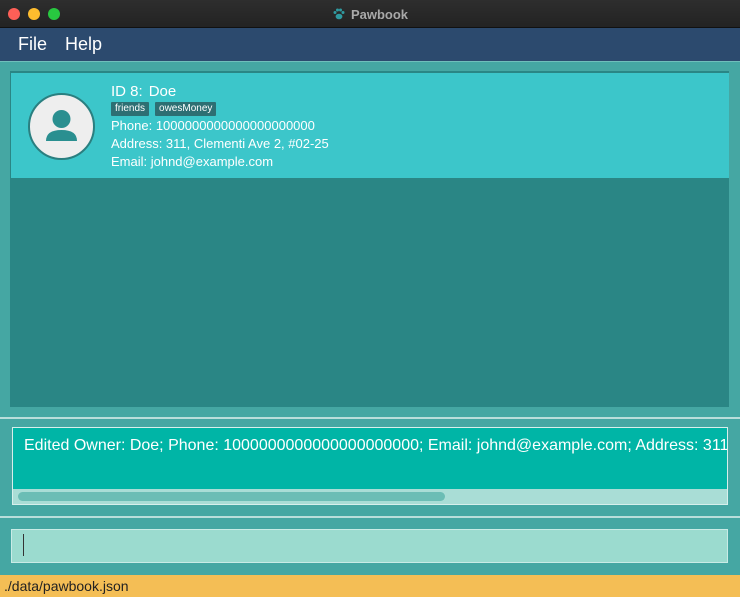 The image size is (740, 597). Describe the element at coordinates (130, 109) in the screenshot. I see `tag-badge: friends` at that location.